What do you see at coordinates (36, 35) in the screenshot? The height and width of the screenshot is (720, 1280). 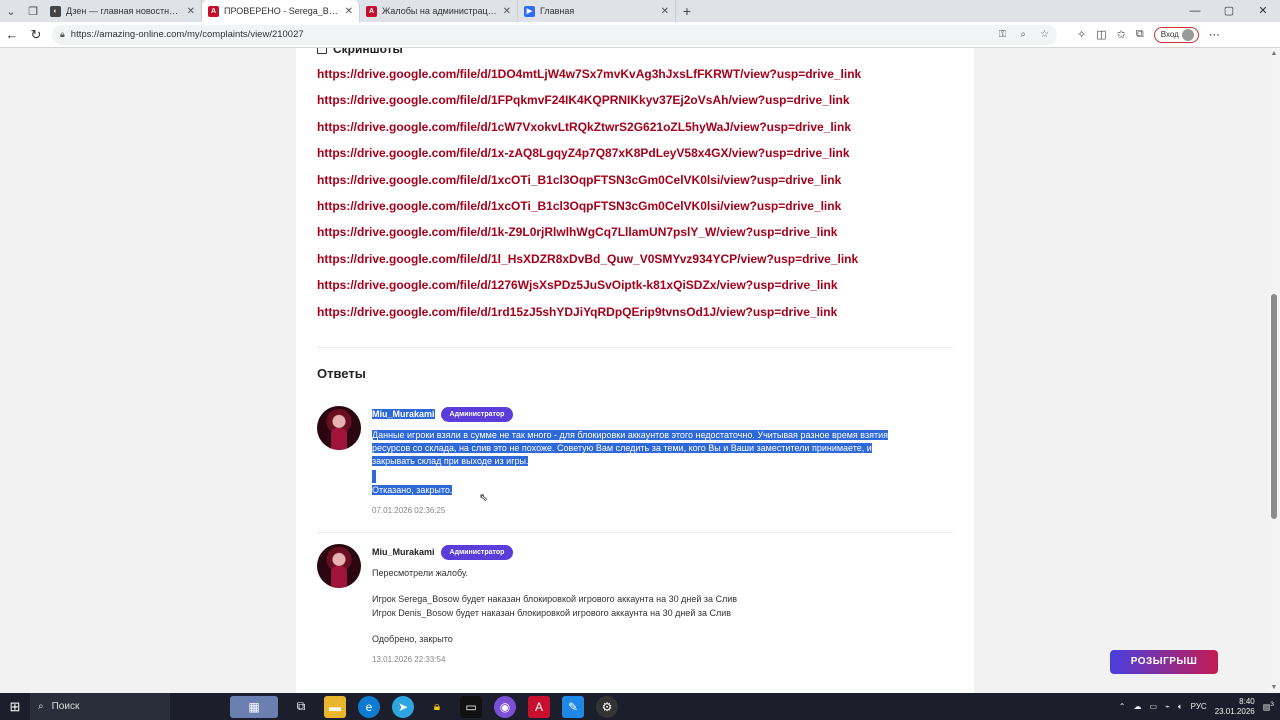 I see `refresh-icon: ↻` at bounding box center [36, 35].